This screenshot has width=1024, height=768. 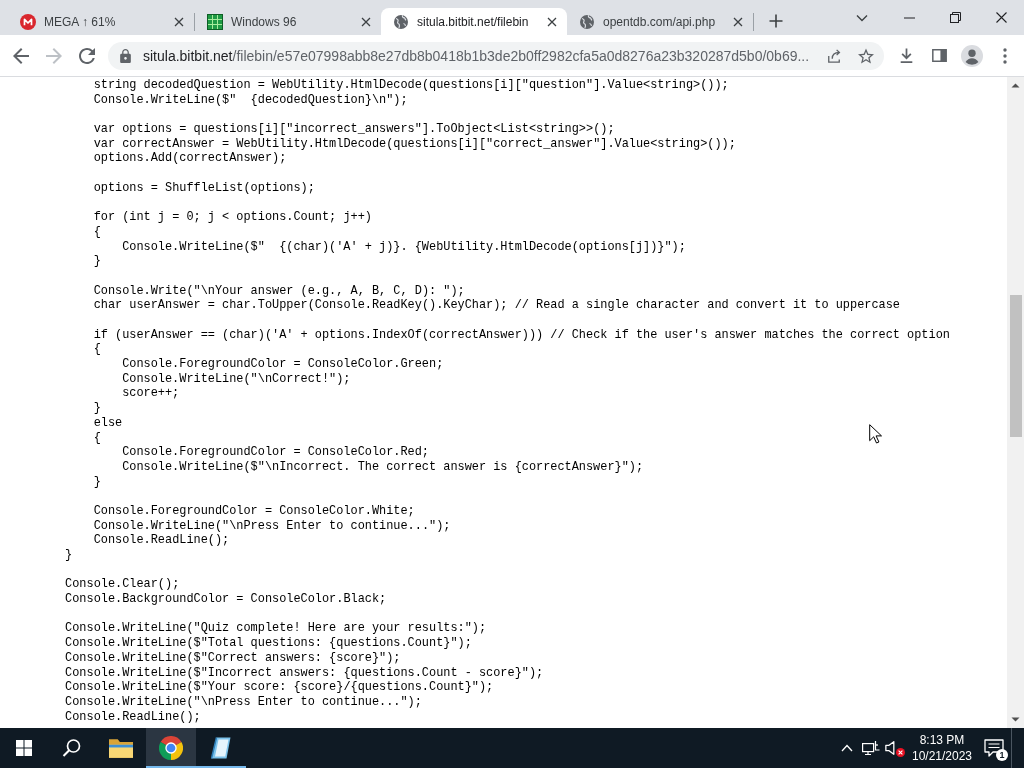 What do you see at coordinates (354, 129) in the screenshot?
I see `code-line: var options = questions[i]["incorrect_answers"].ToObject<List<string>>();` at bounding box center [354, 129].